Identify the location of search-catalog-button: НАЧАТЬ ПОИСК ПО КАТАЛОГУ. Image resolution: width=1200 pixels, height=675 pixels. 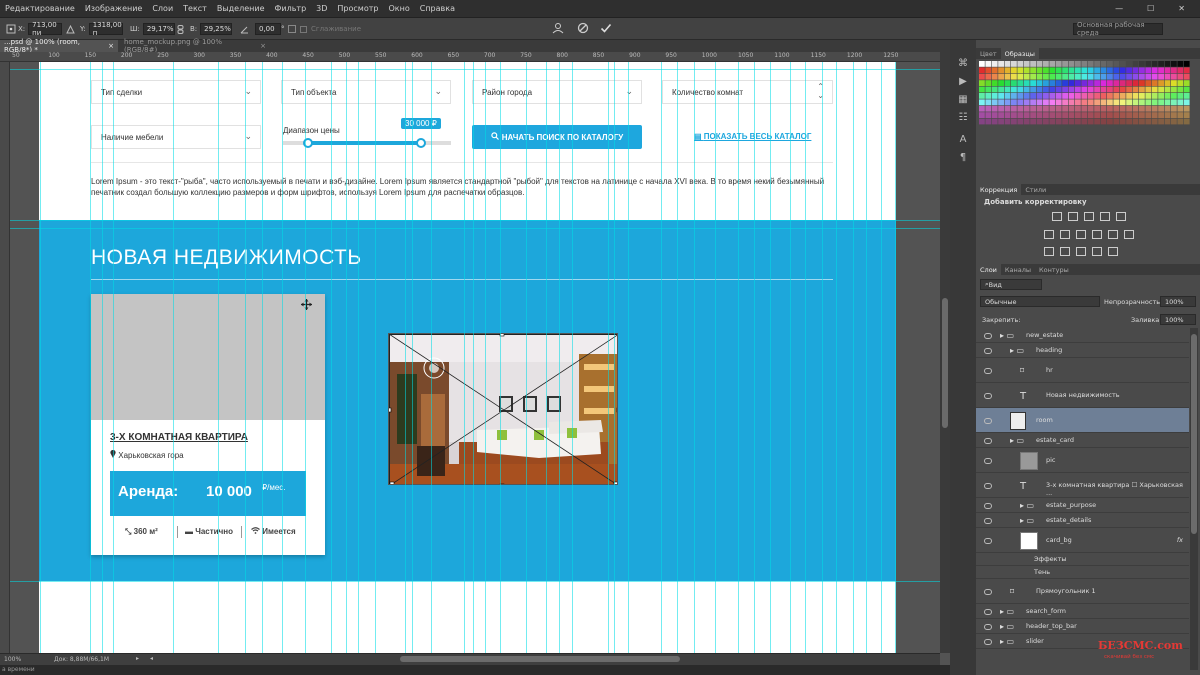
(557, 137).